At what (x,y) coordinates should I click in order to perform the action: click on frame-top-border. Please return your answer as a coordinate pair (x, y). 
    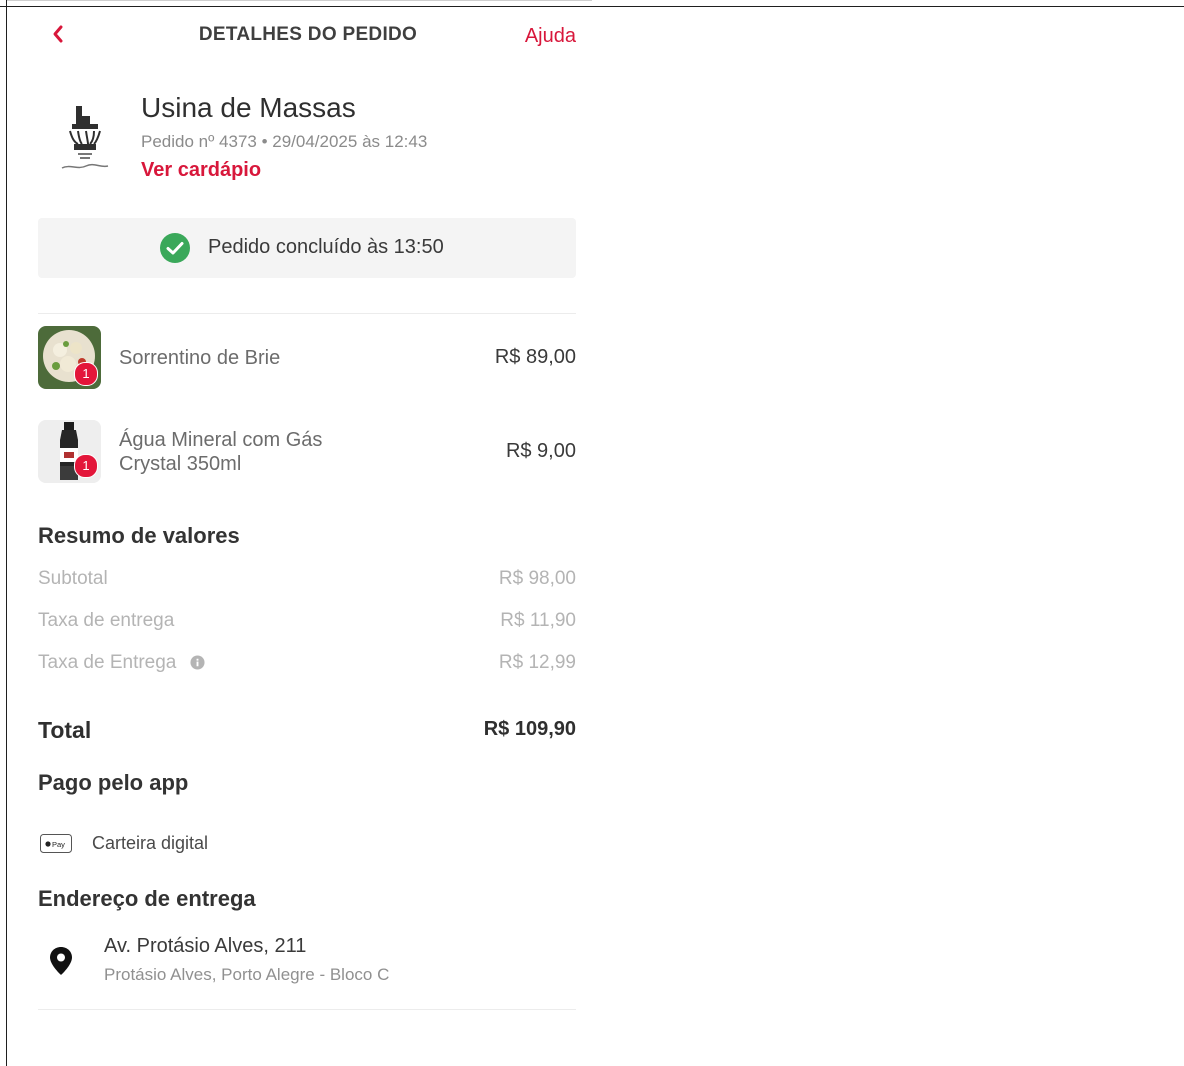
    Looking at the image, I should click on (592, 6).